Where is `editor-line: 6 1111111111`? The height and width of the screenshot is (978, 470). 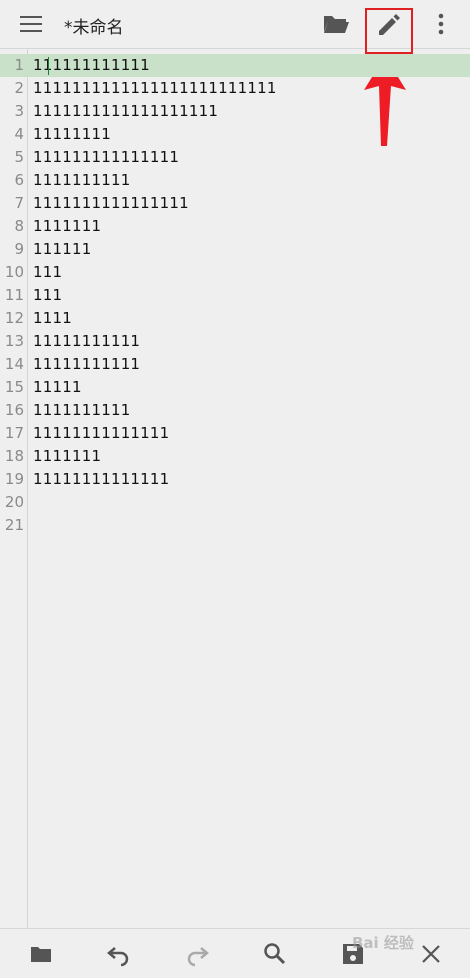 editor-line: 6 1111111111 is located at coordinates (235, 180).